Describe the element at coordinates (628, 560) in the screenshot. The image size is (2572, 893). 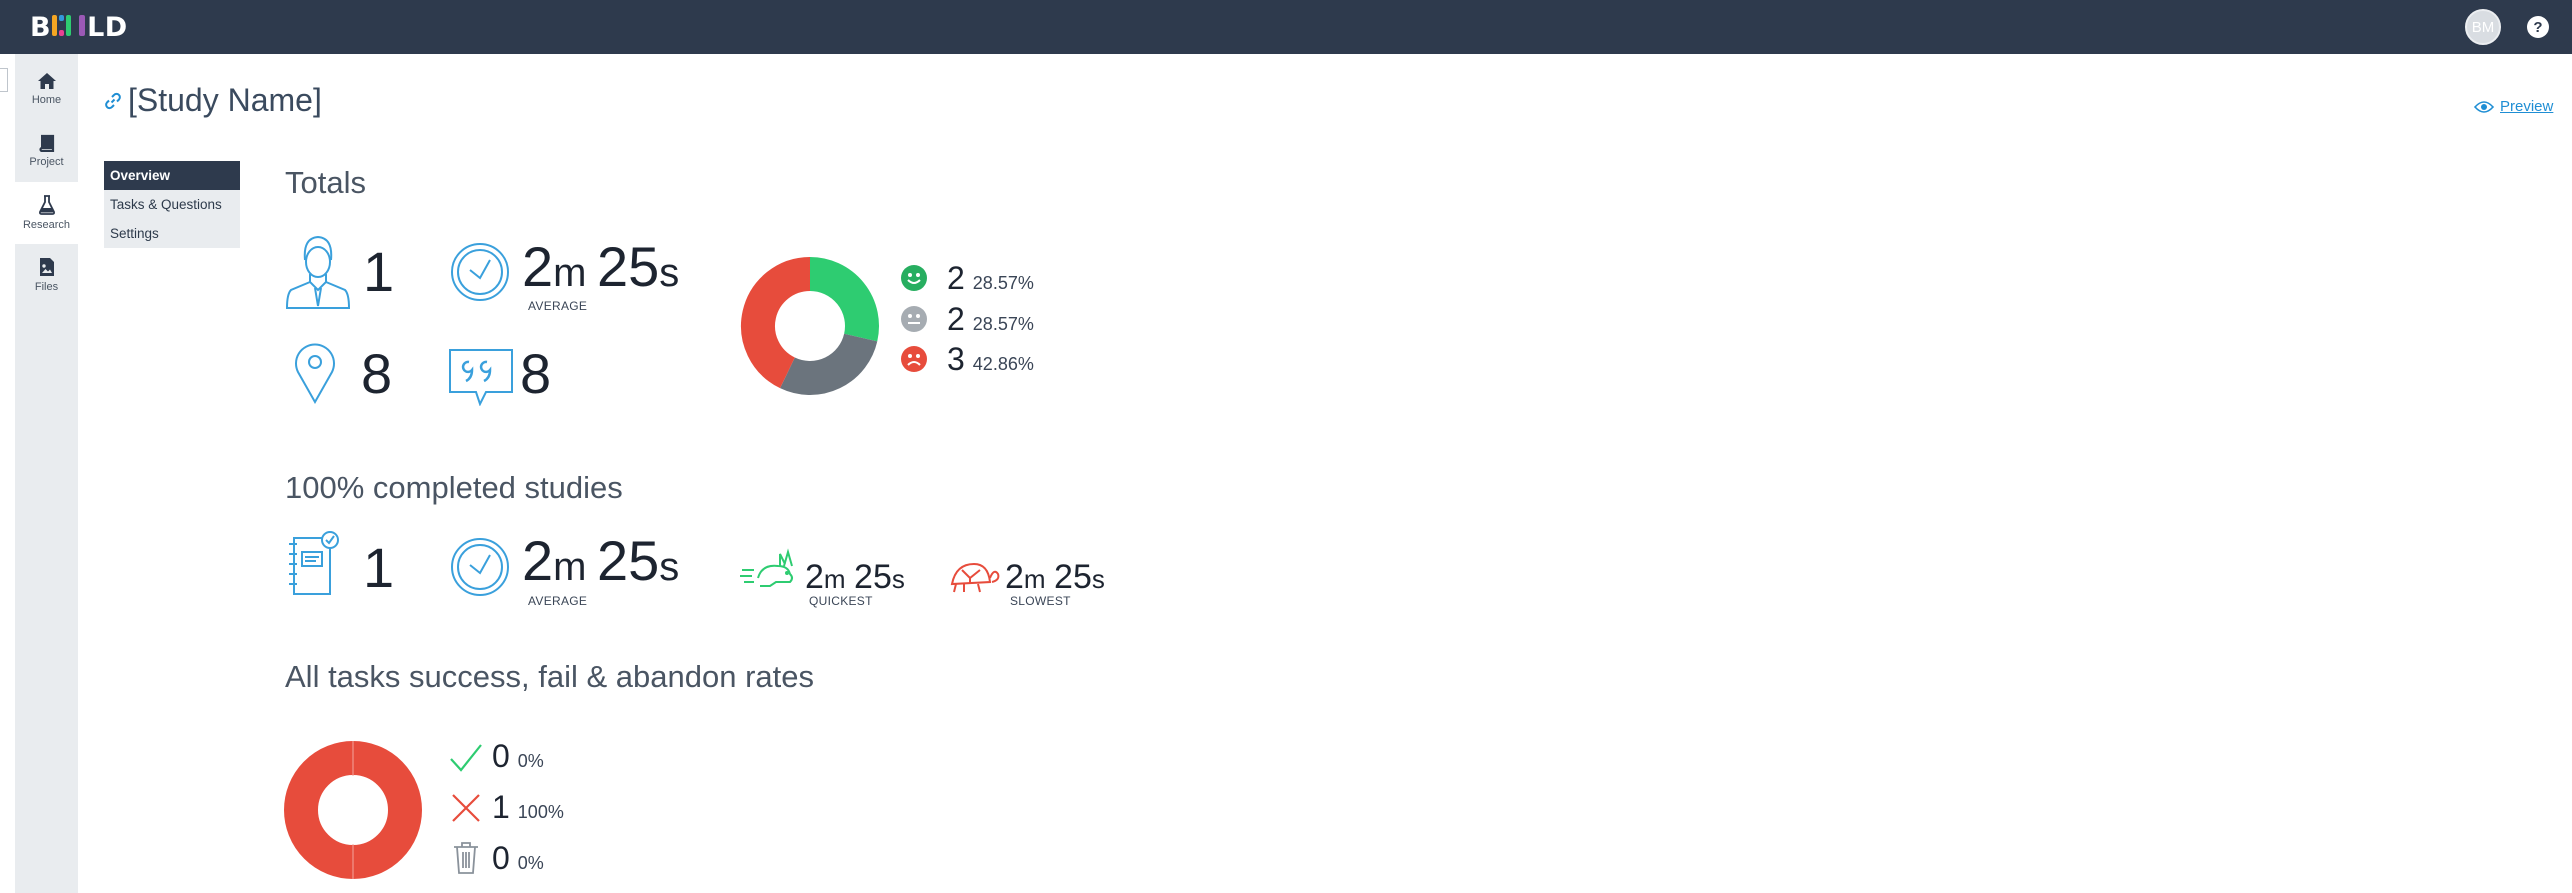
I see `completed-avg-seconds: 25` at that location.